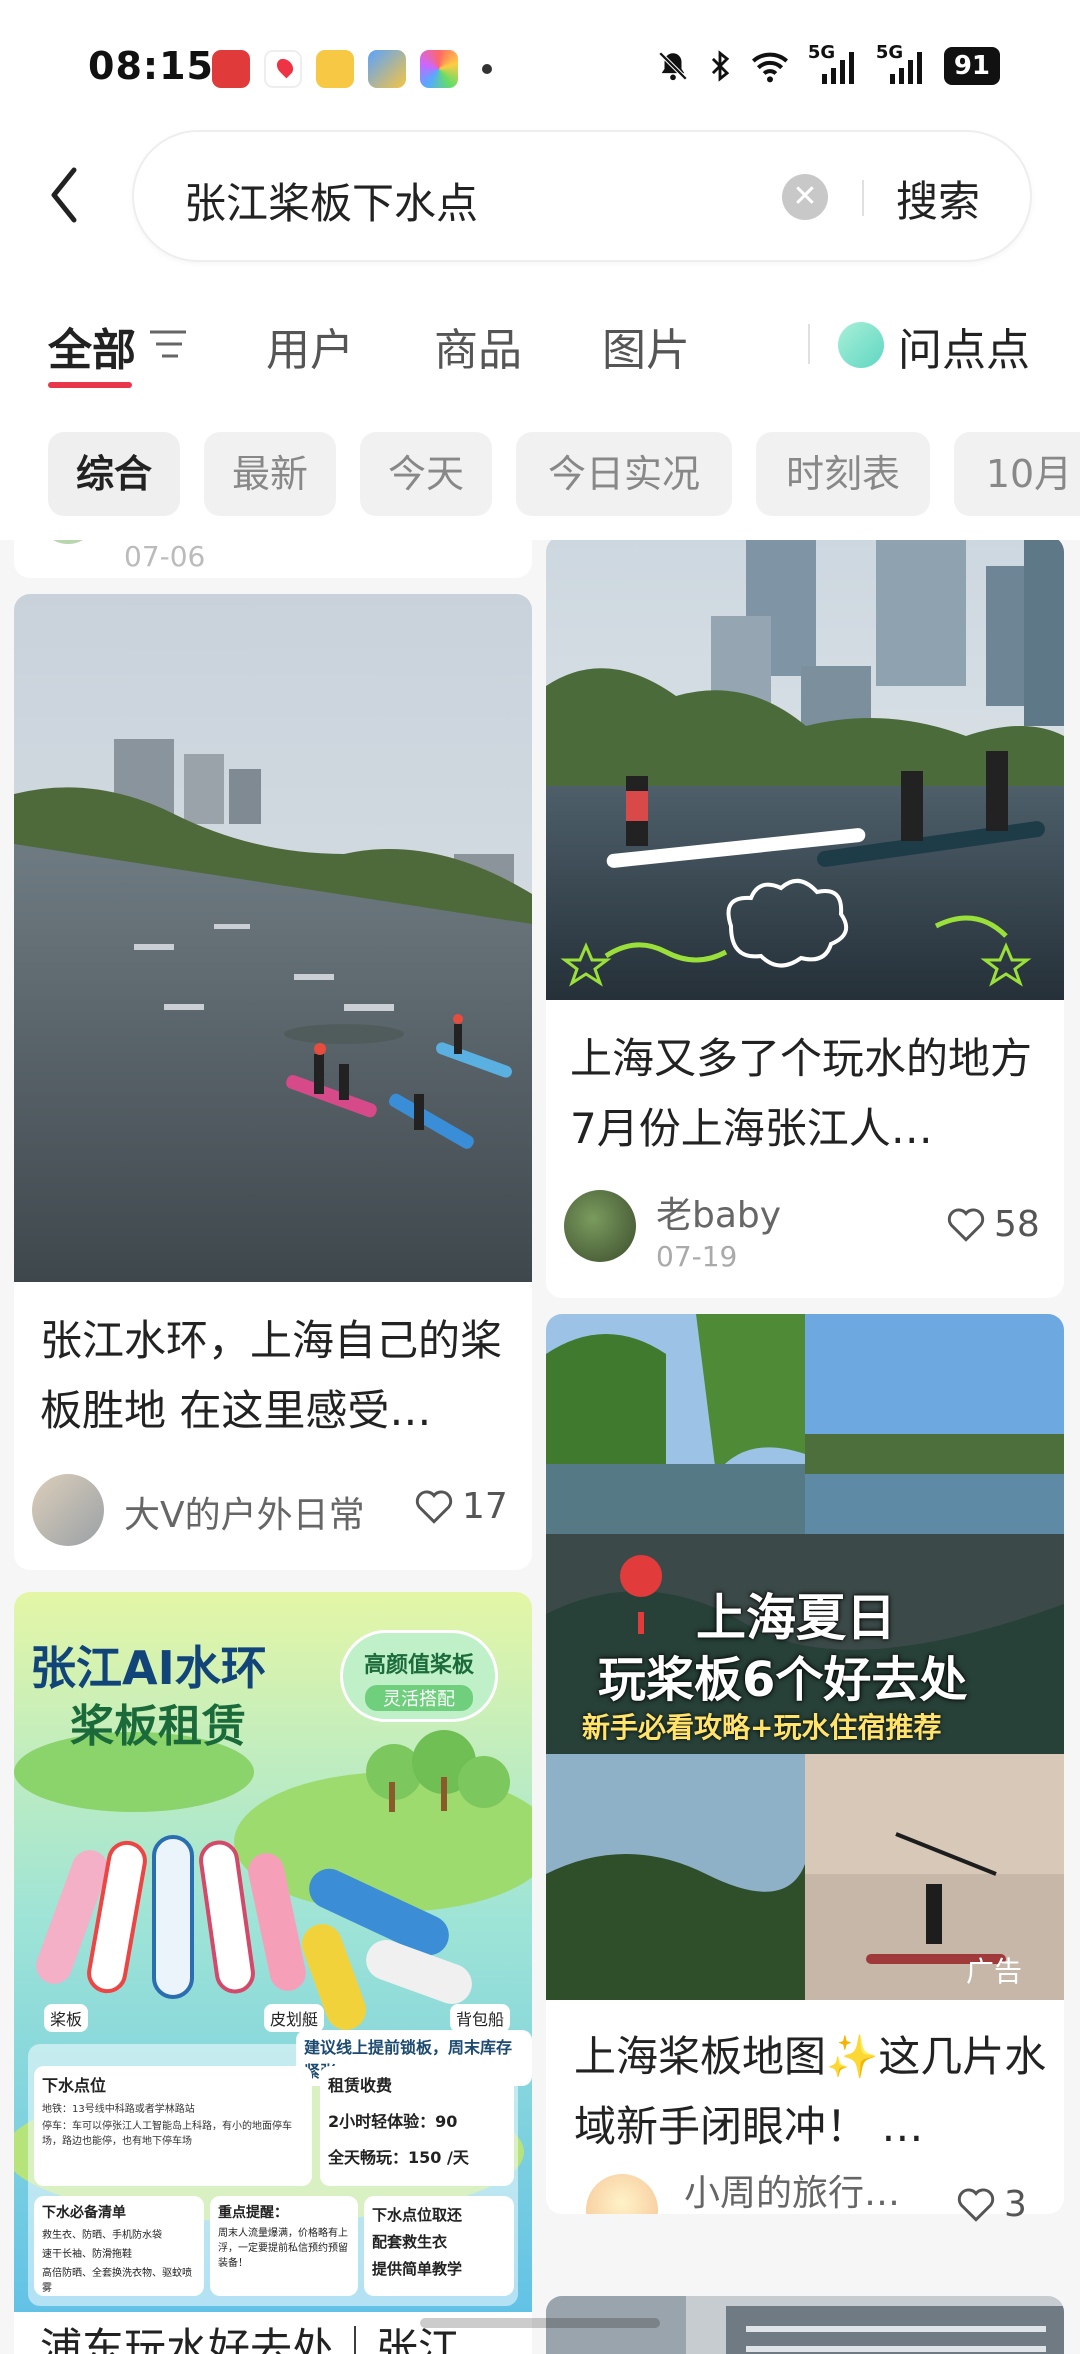 The width and height of the screenshot is (1080, 2354). I want to click on poster-badge-text: 高颜值桨板, so click(418, 1665).